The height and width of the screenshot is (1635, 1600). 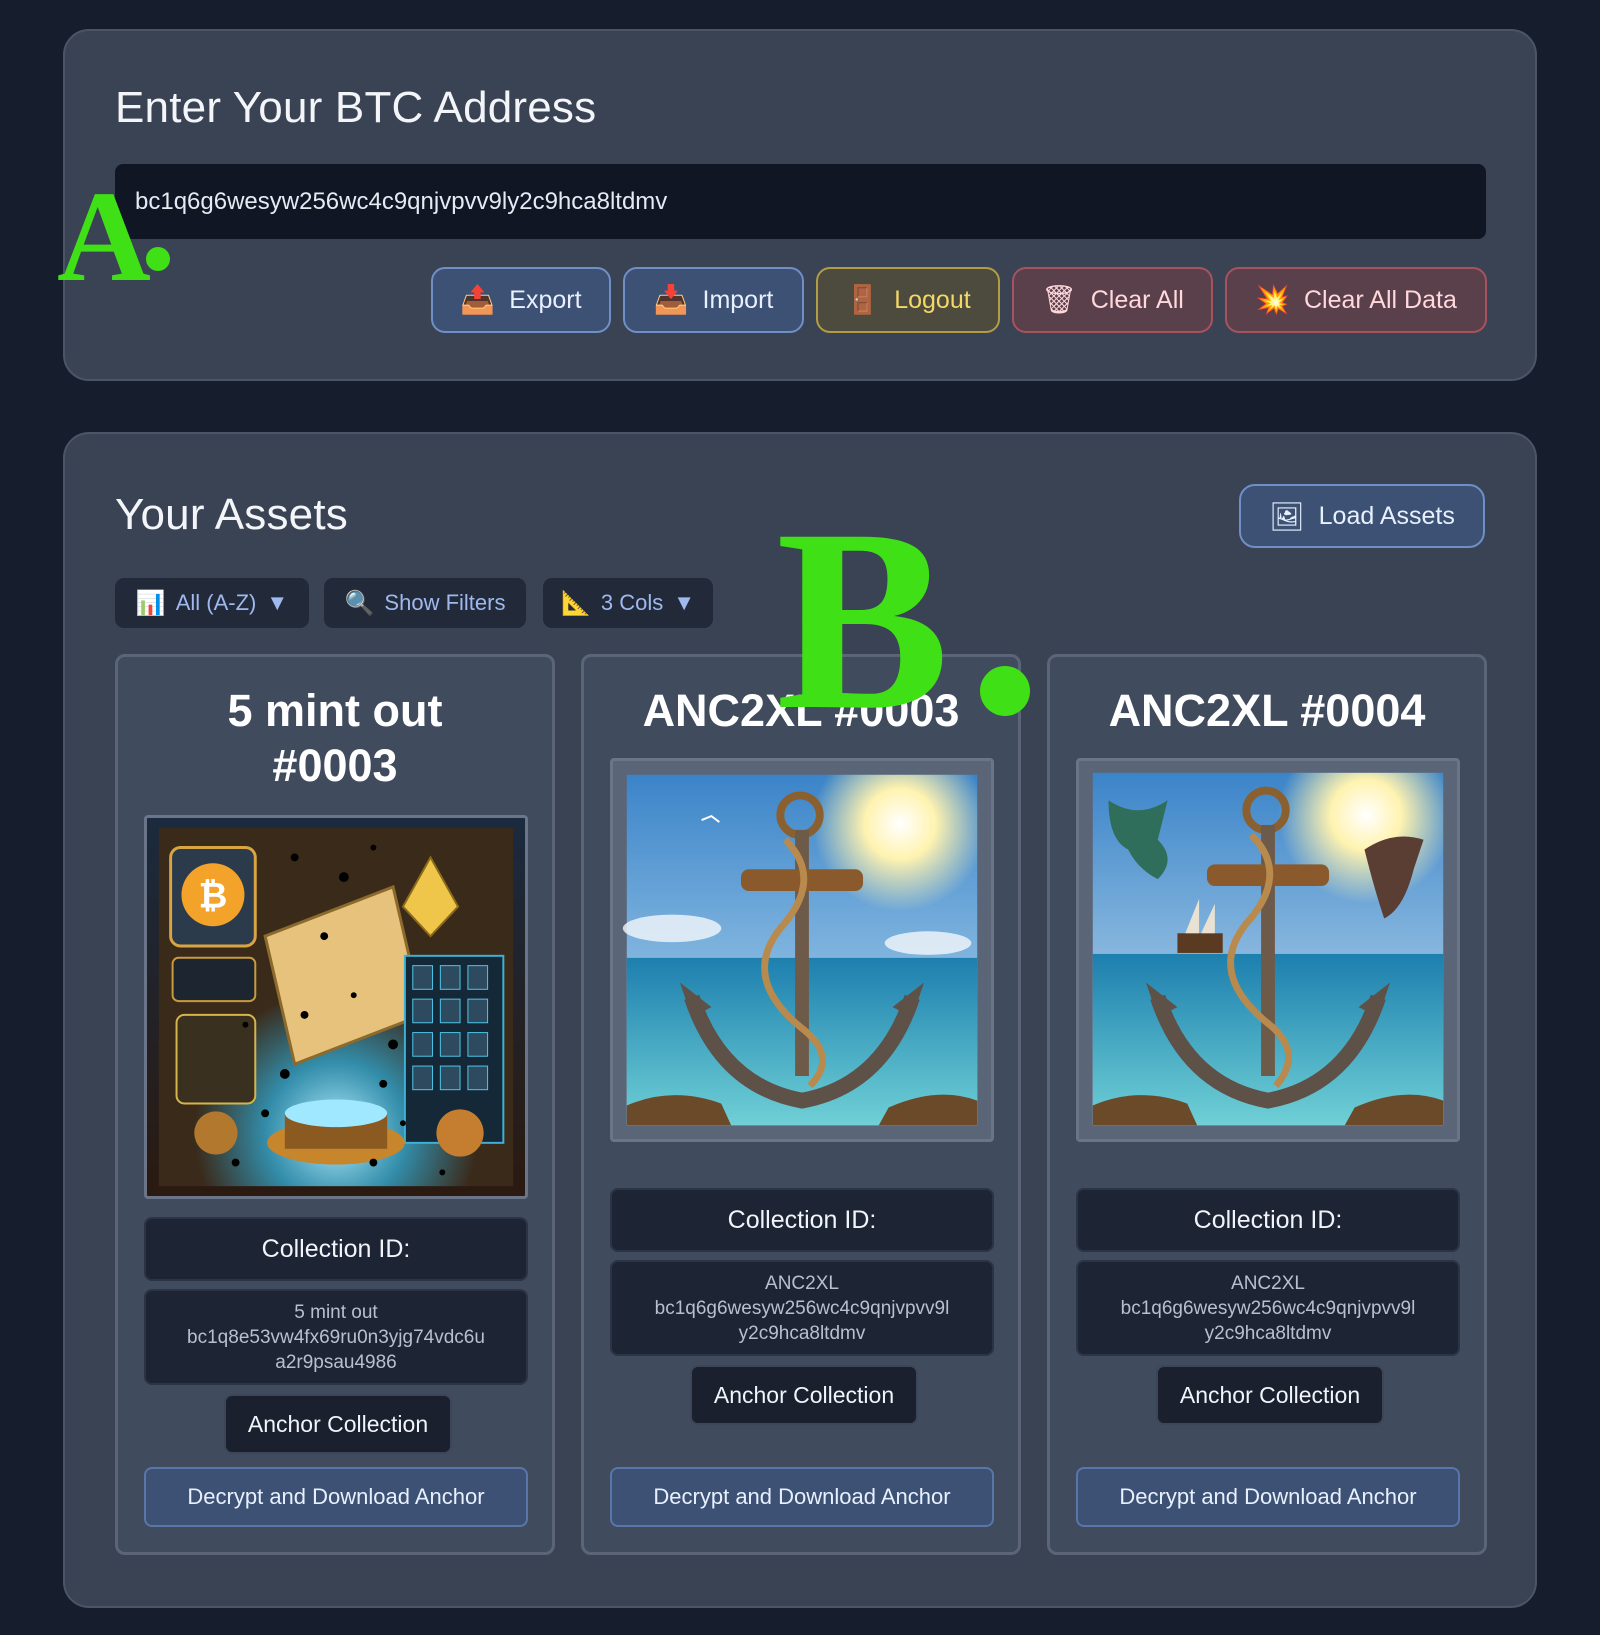 What do you see at coordinates (932, 299) in the screenshot?
I see `logout-button-label: Logout` at bounding box center [932, 299].